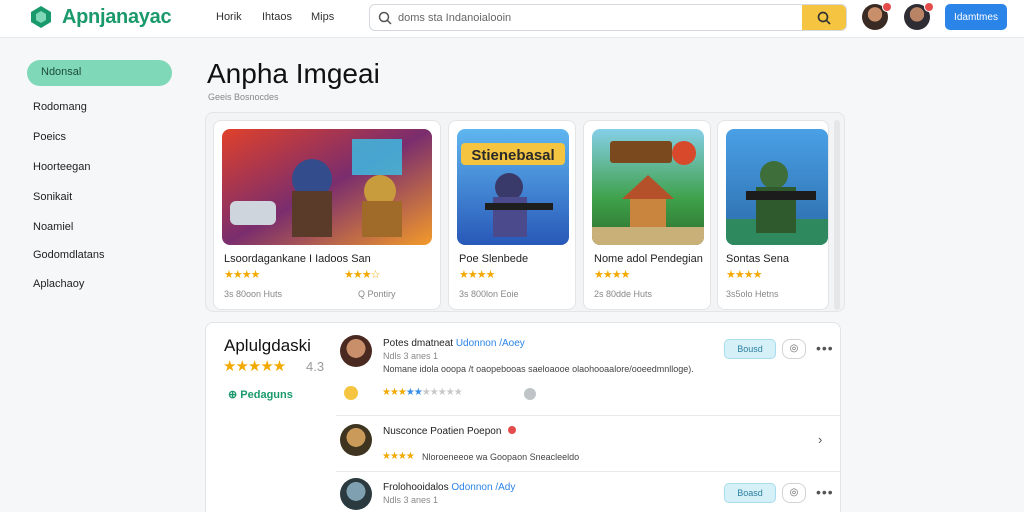 The height and width of the screenshot is (512, 1024). Describe the element at coordinates (398, 456) in the screenshot. I see `review-rating-stars: ★★★★` at that location.